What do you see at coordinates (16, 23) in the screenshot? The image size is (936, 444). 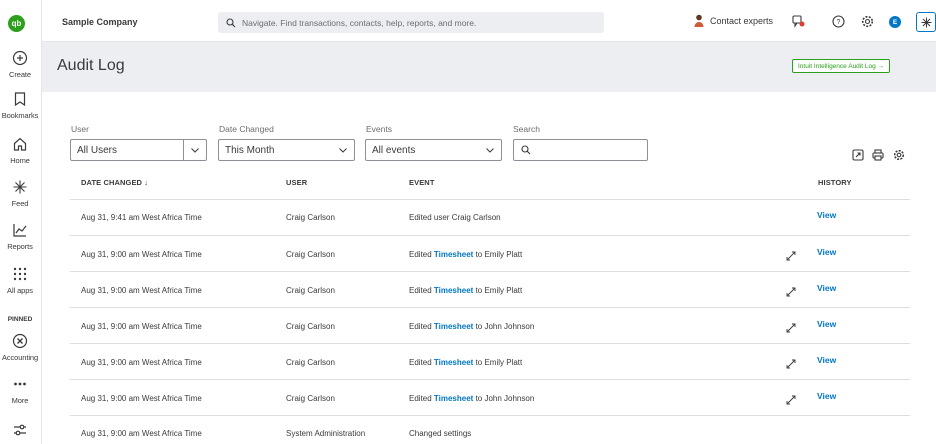 I see `quickbooks-logo: qb` at bounding box center [16, 23].